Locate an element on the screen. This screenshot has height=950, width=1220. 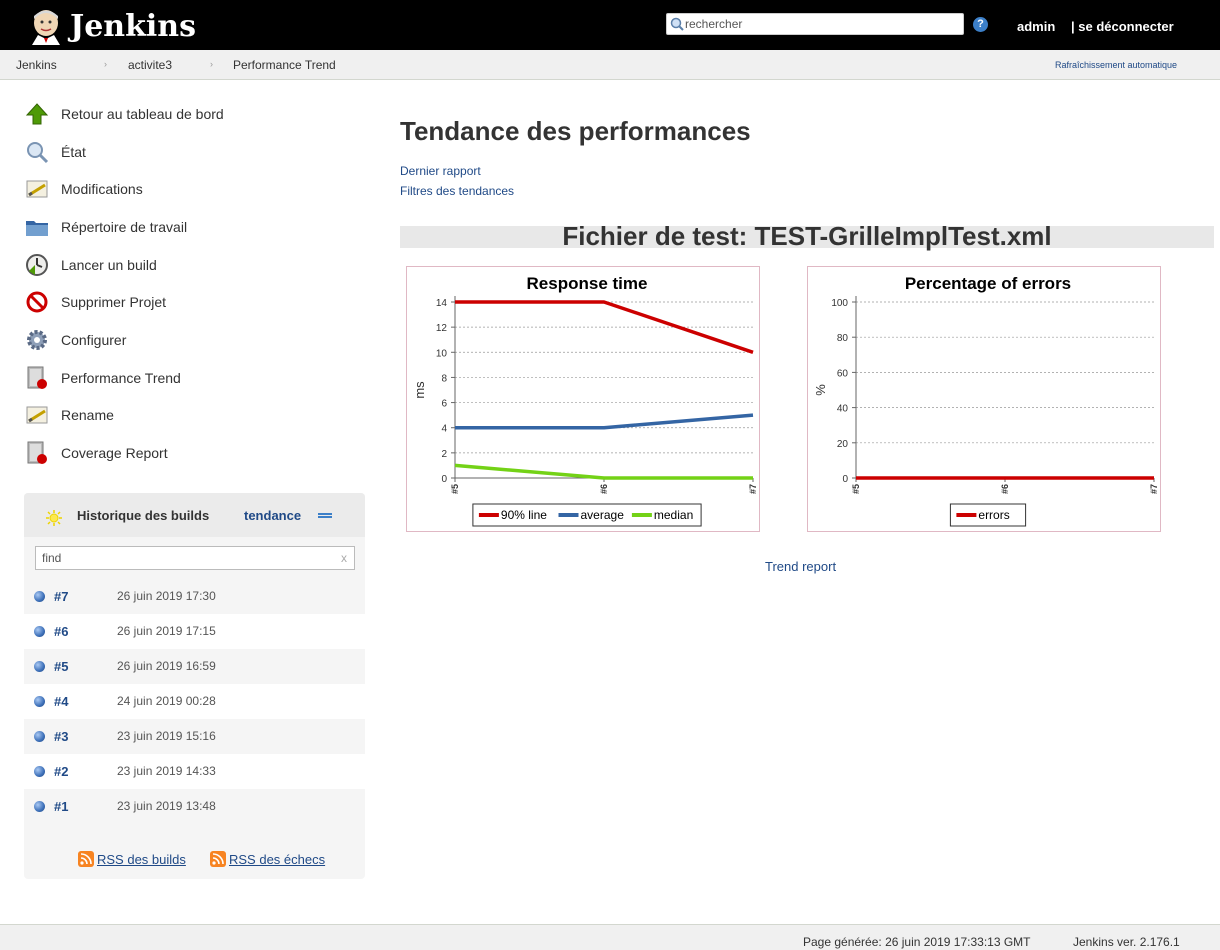
task-label: Configurer is located at coordinates (94, 340).